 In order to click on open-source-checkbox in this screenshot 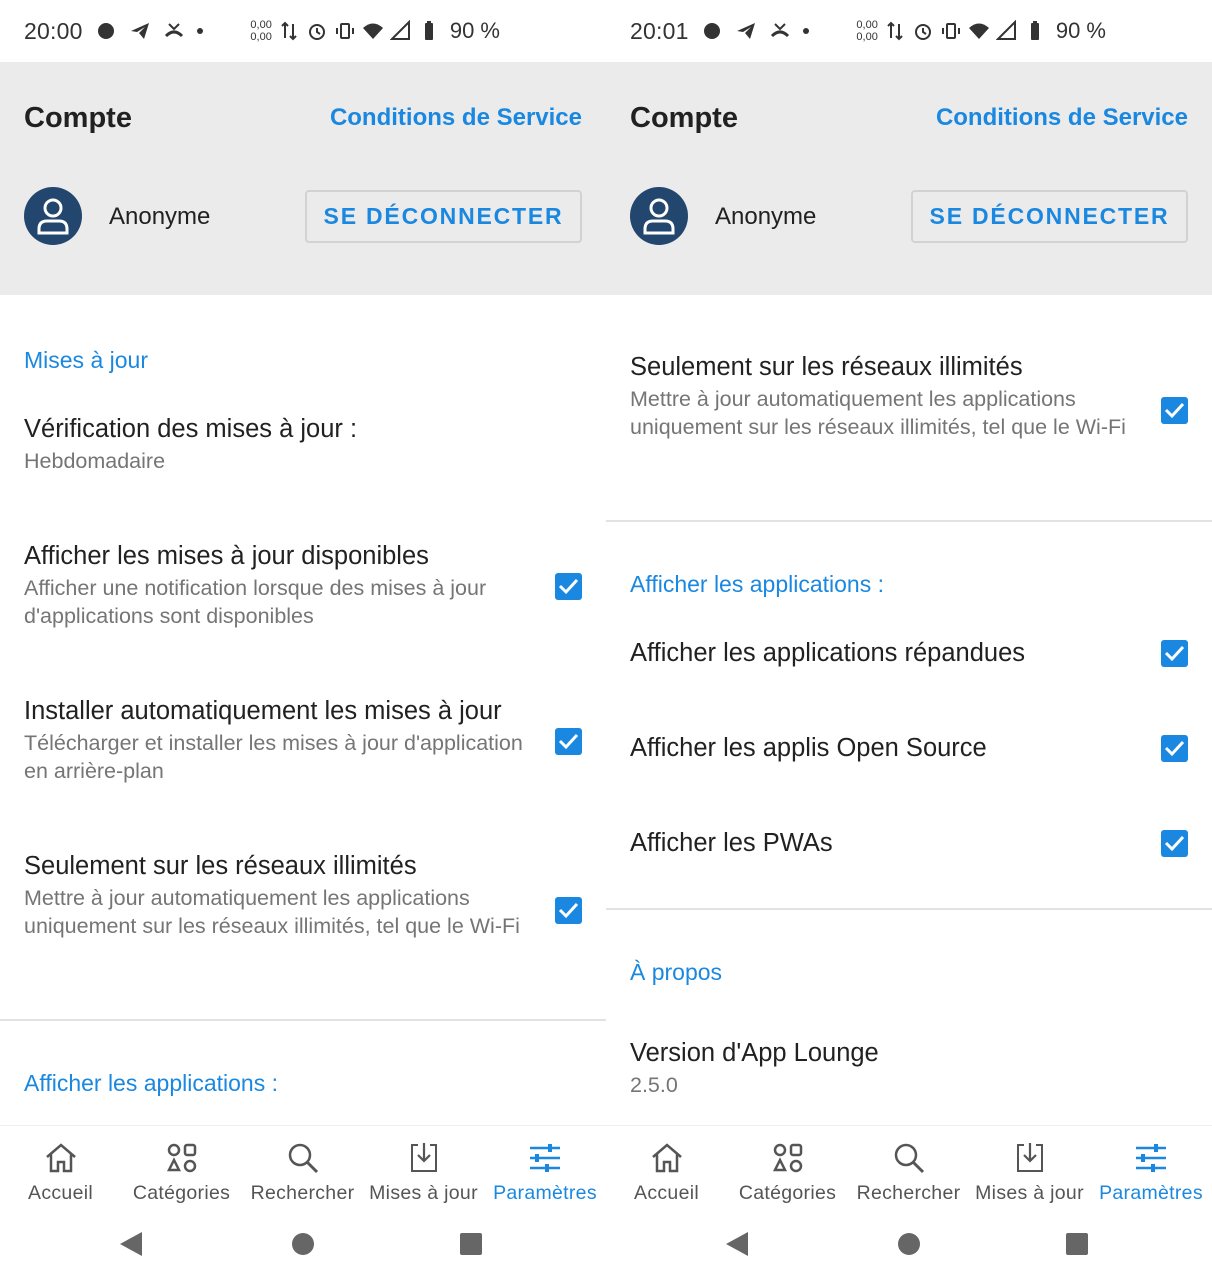, I will do `click(1174, 748)`.